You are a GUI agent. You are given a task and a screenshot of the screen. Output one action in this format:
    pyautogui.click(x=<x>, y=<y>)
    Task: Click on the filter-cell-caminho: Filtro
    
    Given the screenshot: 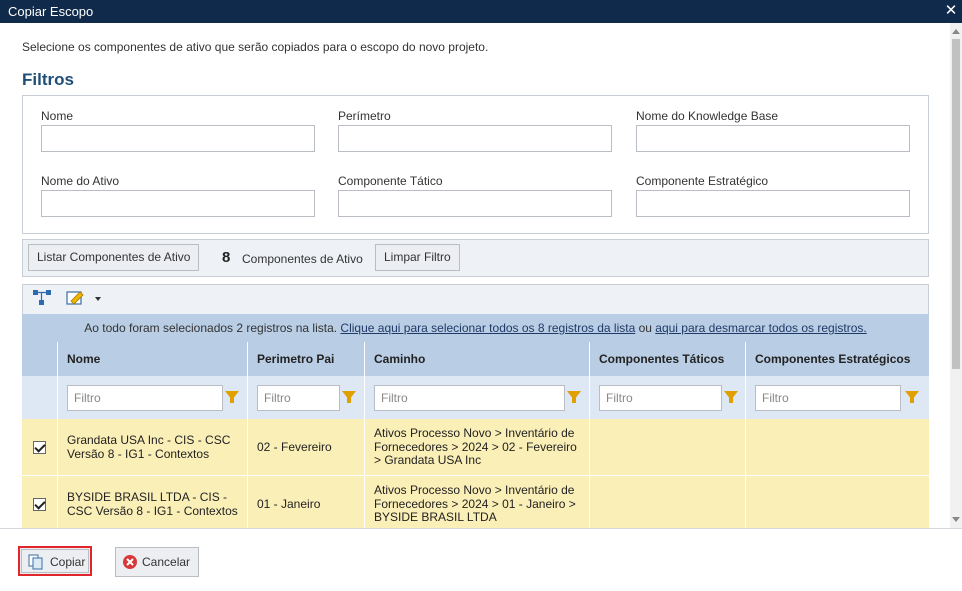 What is the action you would take?
    pyautogui.click(x=476, y=397)
    